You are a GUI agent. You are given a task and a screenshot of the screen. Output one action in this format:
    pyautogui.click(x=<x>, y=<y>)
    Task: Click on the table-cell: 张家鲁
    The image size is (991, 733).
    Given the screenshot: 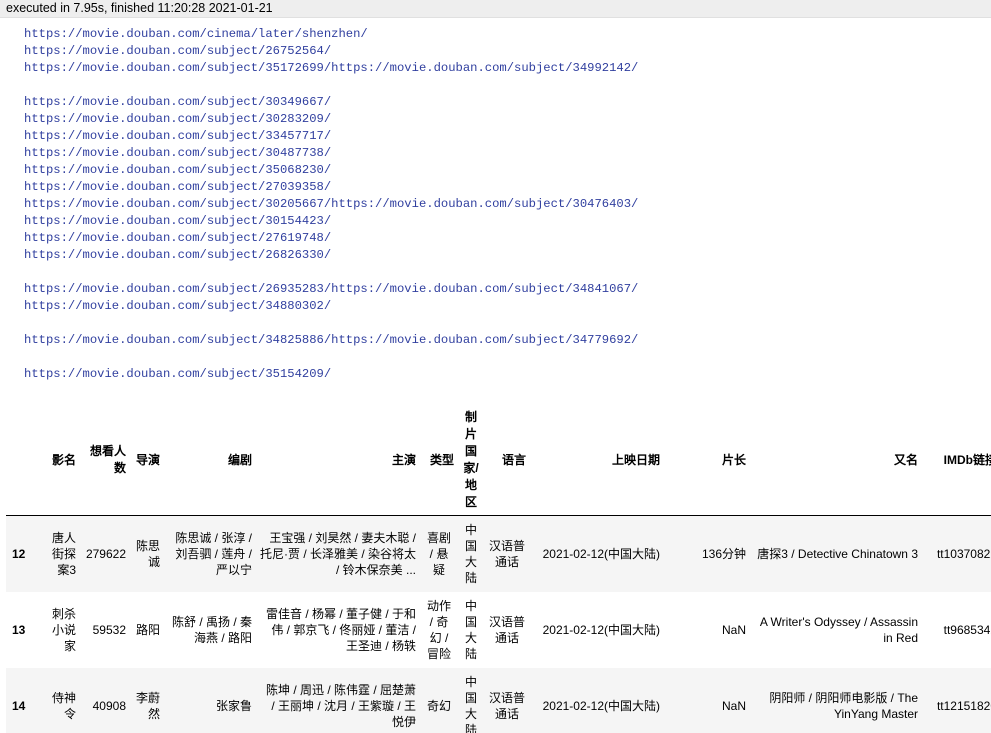 What is the action you would take?
    pyautogui.click(x=233, y=705)
    